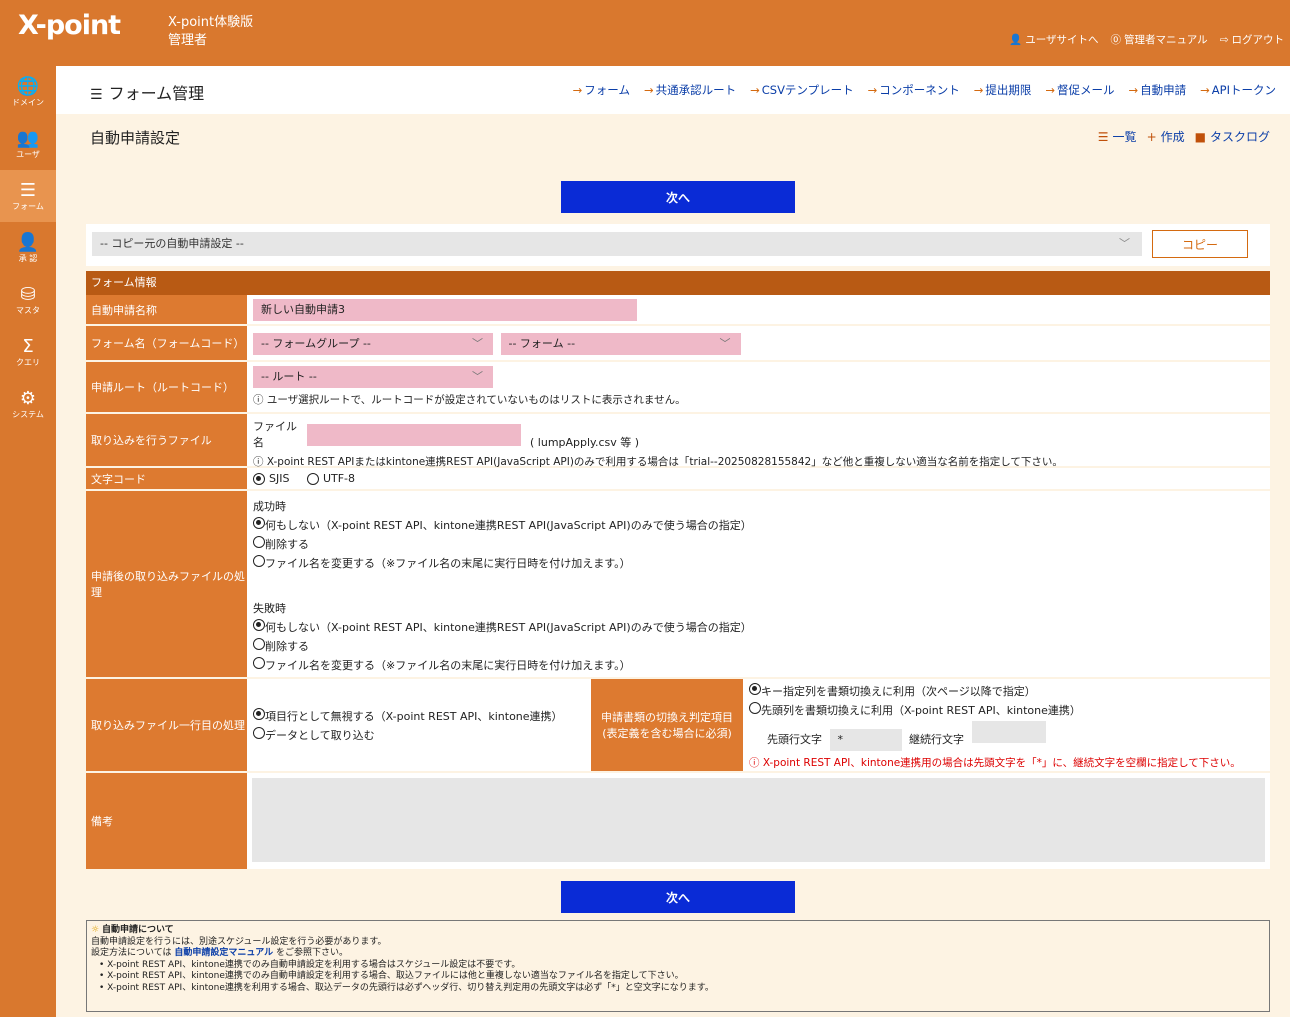 The width and height of the screenshot is (1290, 1017). What do you see at coordinates (137, 930) in the screenshot?
I see `info-title: 自動申請について` at bounding box center [137, 930].